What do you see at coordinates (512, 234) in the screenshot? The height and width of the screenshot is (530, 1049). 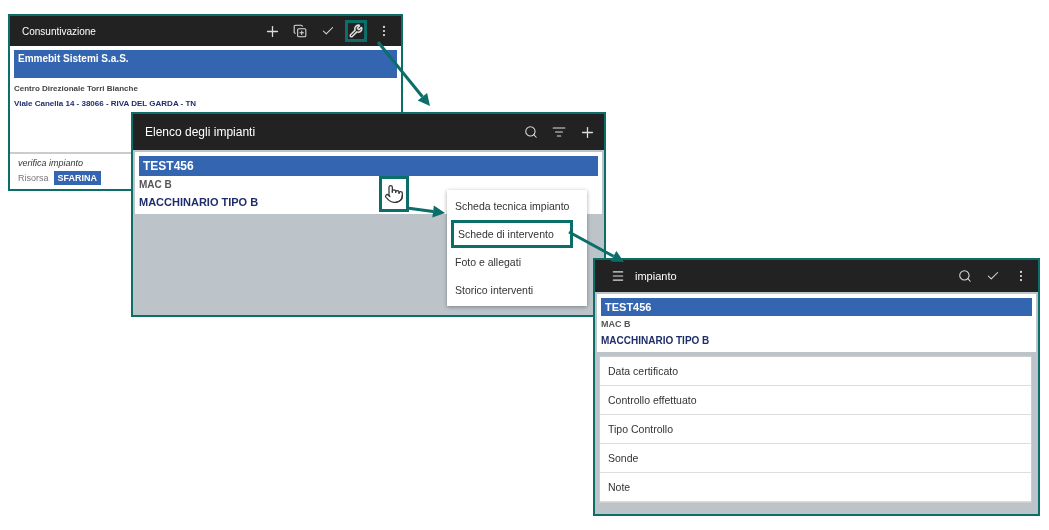 I see `menu-item: Schede di intervento` at bounding box center [512, 234].